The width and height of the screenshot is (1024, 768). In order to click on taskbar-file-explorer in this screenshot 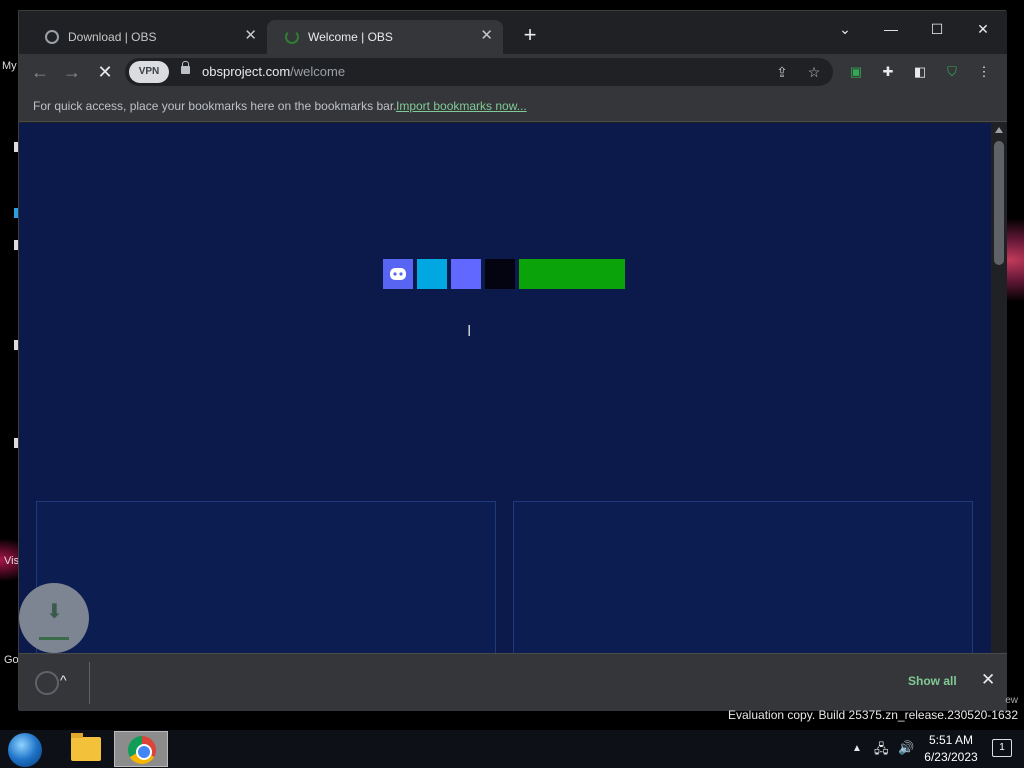, I will do `click(85, 749)`.